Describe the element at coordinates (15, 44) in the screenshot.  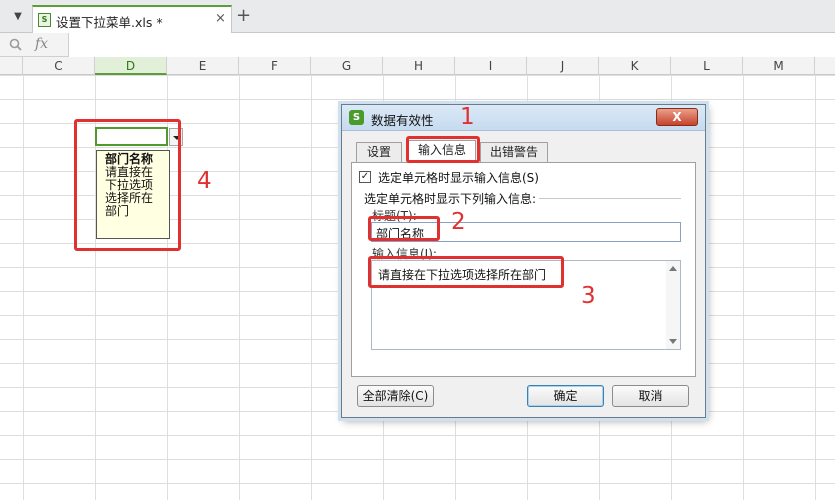
I see `zoom-icon` at that location.